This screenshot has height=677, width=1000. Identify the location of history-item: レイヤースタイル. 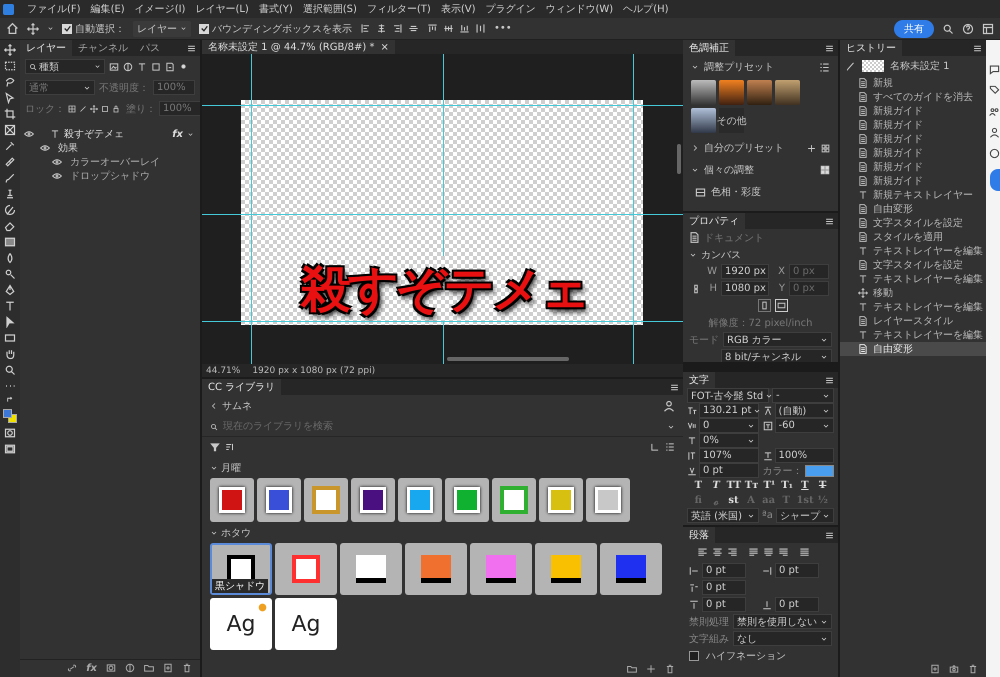
(913, 321).